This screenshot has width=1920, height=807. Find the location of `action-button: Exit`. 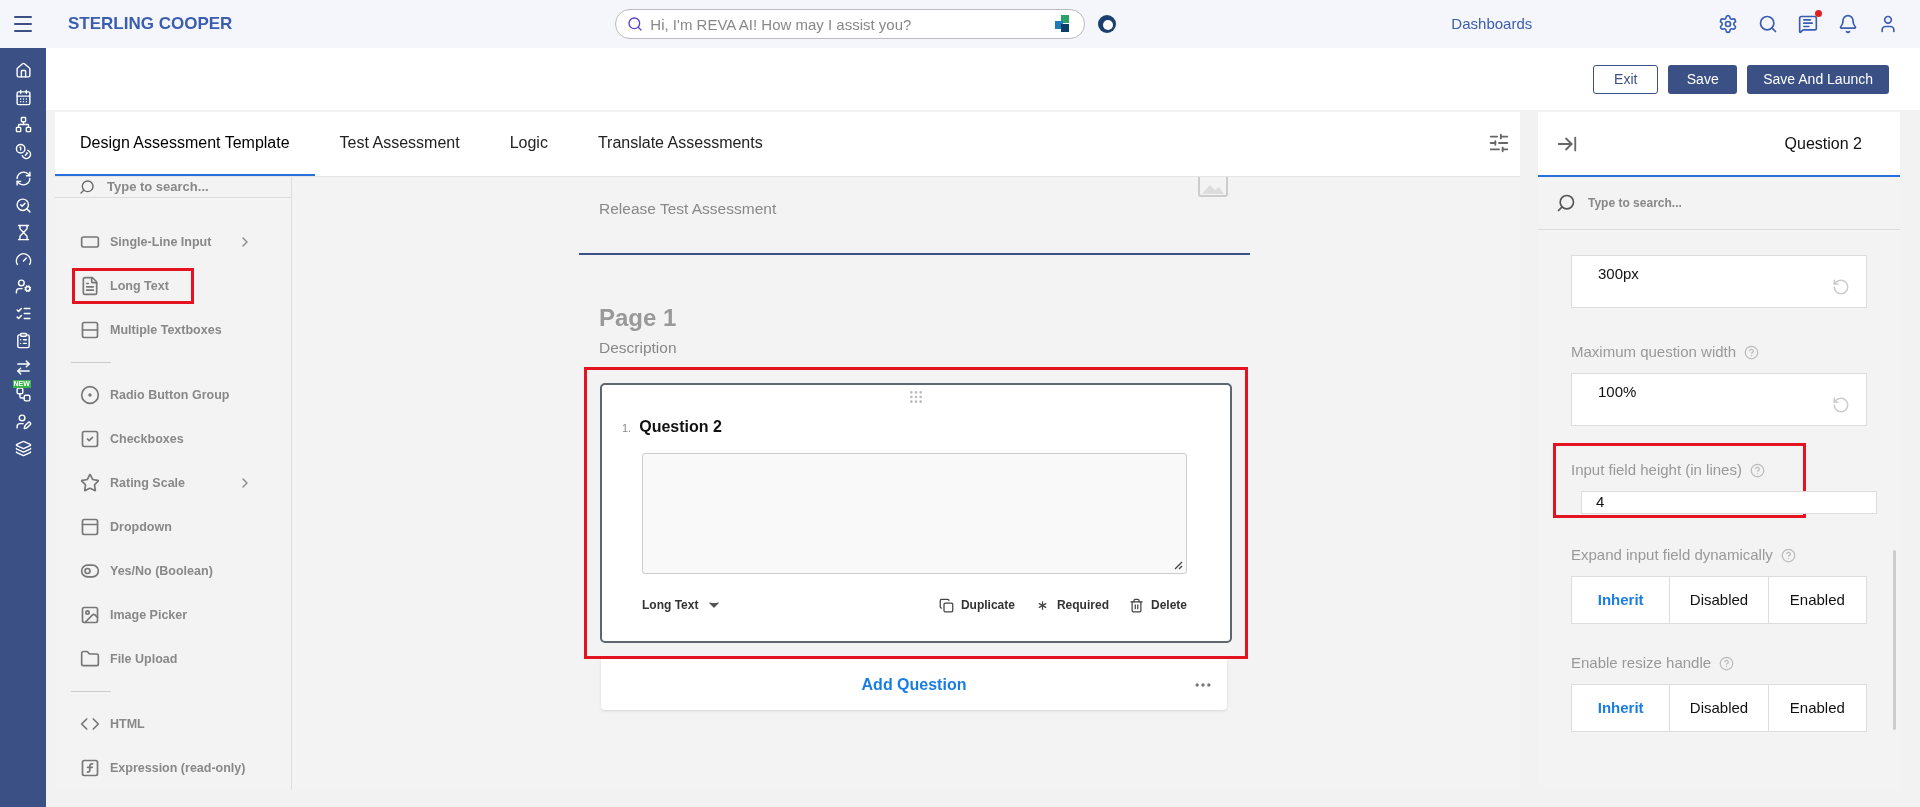

action-button: Exit is located at coordinates (1626, 79).